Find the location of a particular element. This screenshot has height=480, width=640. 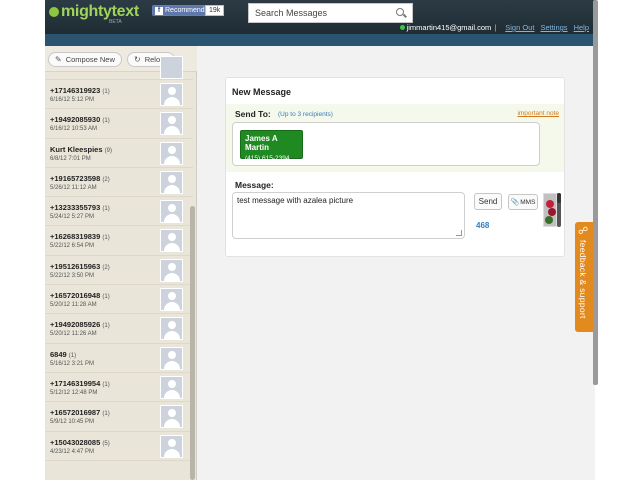

list-item: +16572016987 (1) 5/9/12 10:45 PM is located at coordinates (119, 417).